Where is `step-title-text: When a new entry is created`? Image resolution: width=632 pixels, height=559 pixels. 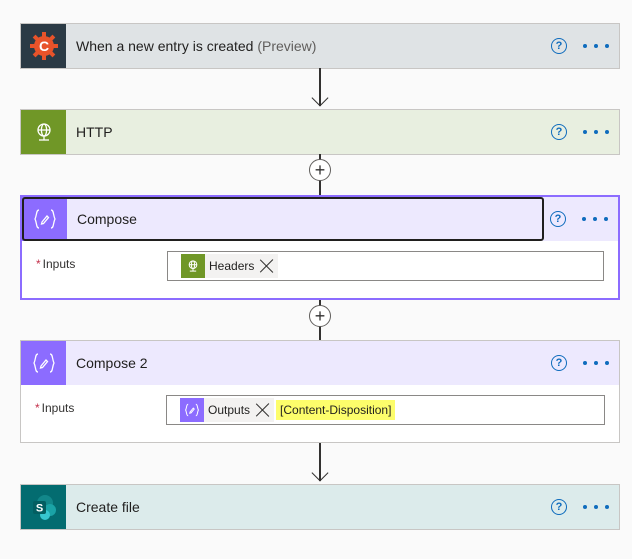 step-title-text: When a new entry is created is located at coordinates (165, 46).